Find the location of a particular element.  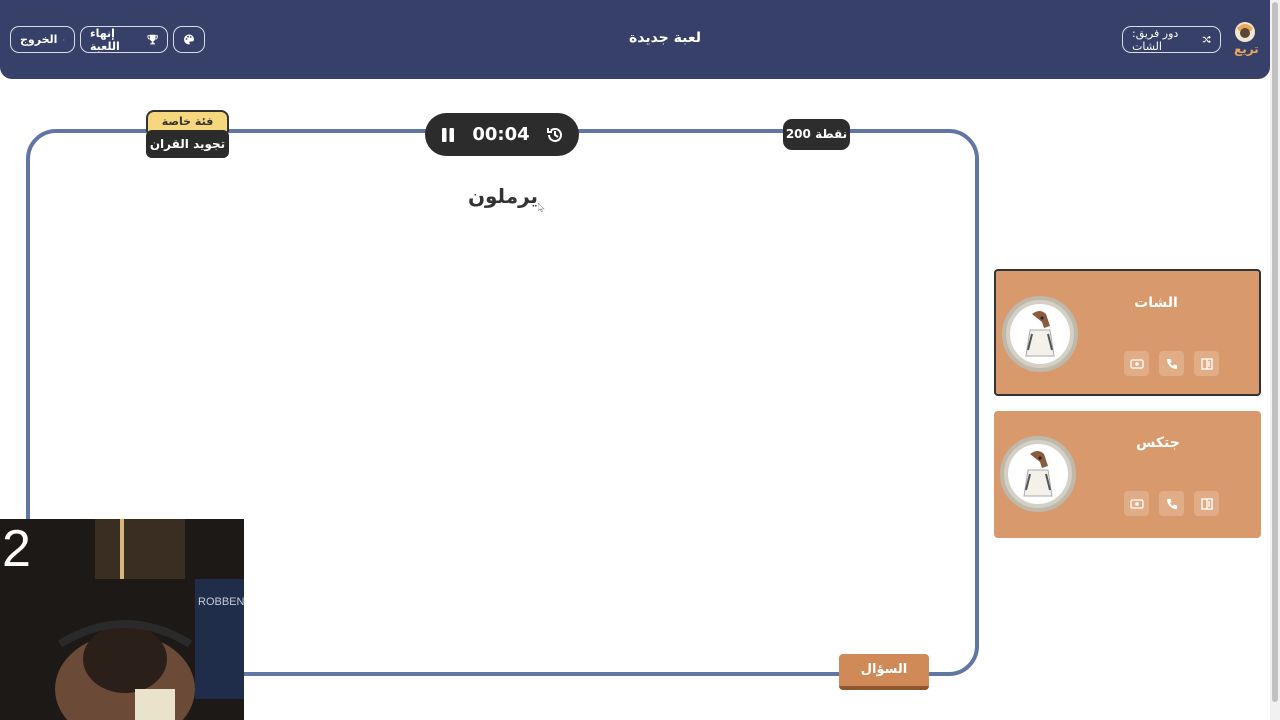

team-card-jtx: جتكس is located at coordinates (1127, 474).